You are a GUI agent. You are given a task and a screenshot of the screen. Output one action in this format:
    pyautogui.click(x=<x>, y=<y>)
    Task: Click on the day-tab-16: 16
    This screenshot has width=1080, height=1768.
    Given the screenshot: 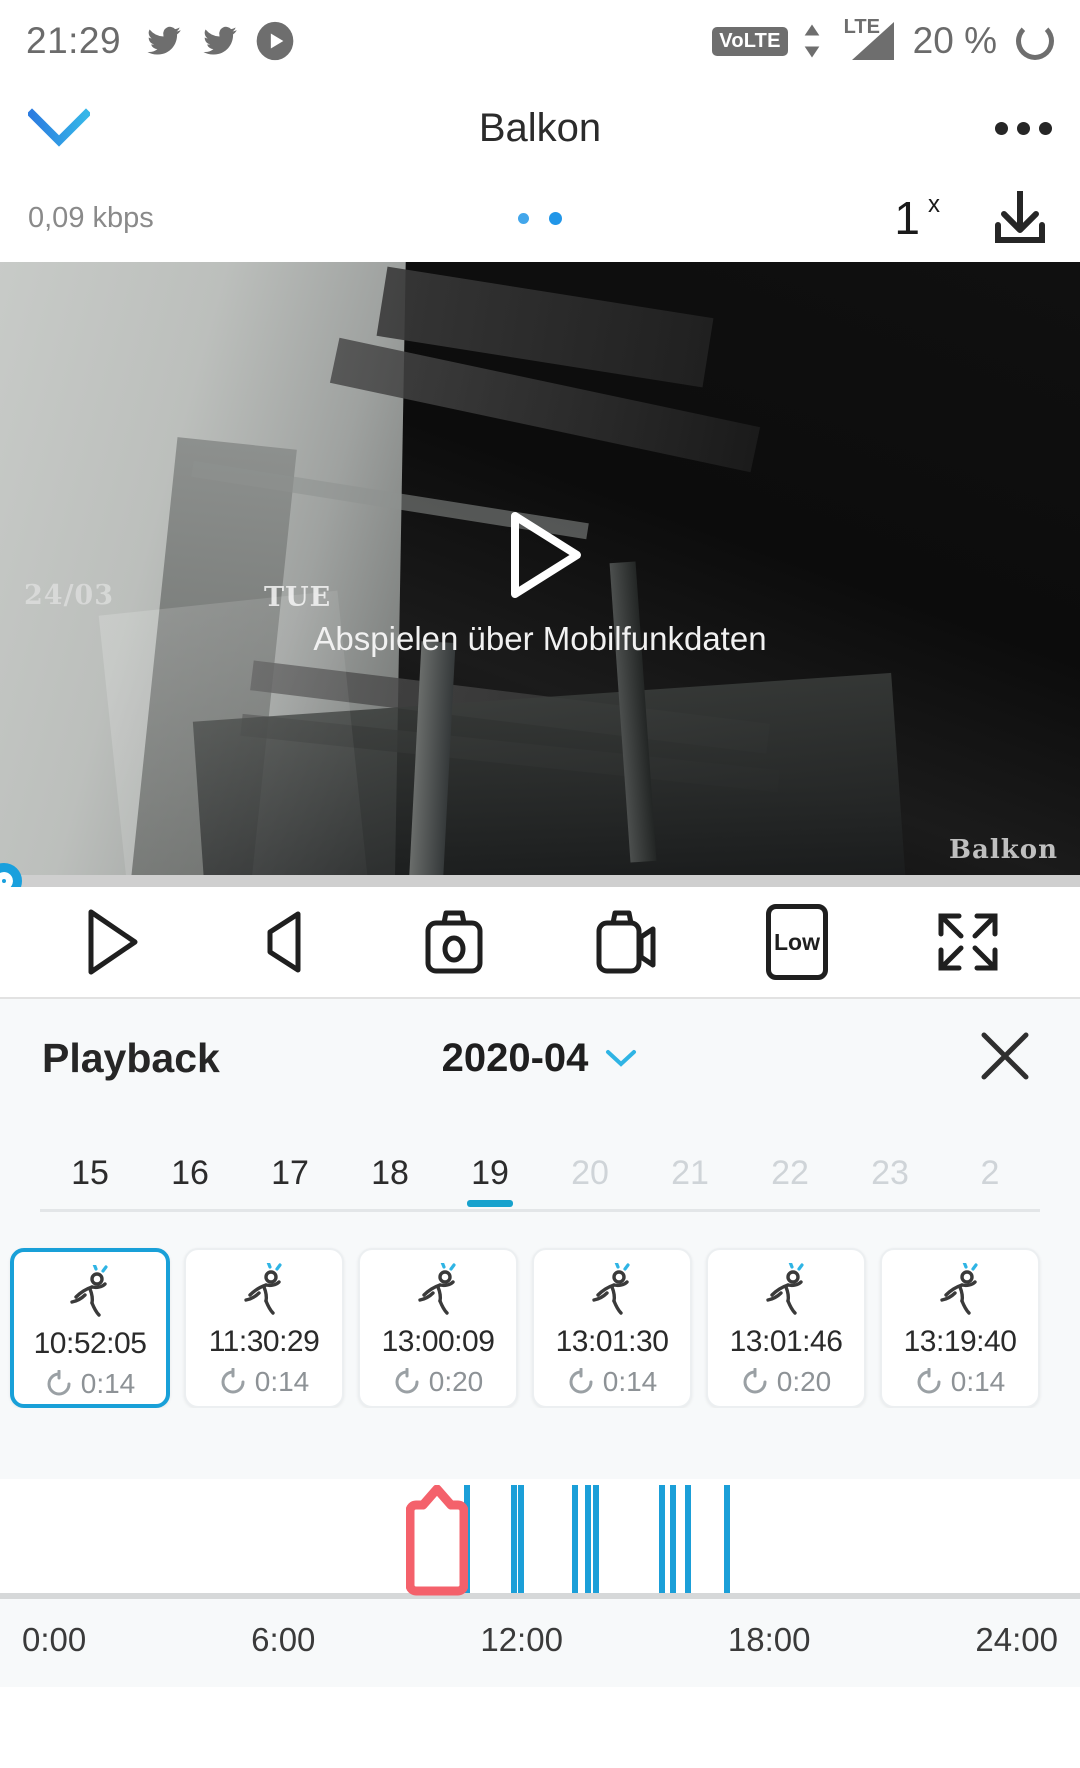 What is the action you would take?
    pyautogui.click(x=190, y=1181)
    